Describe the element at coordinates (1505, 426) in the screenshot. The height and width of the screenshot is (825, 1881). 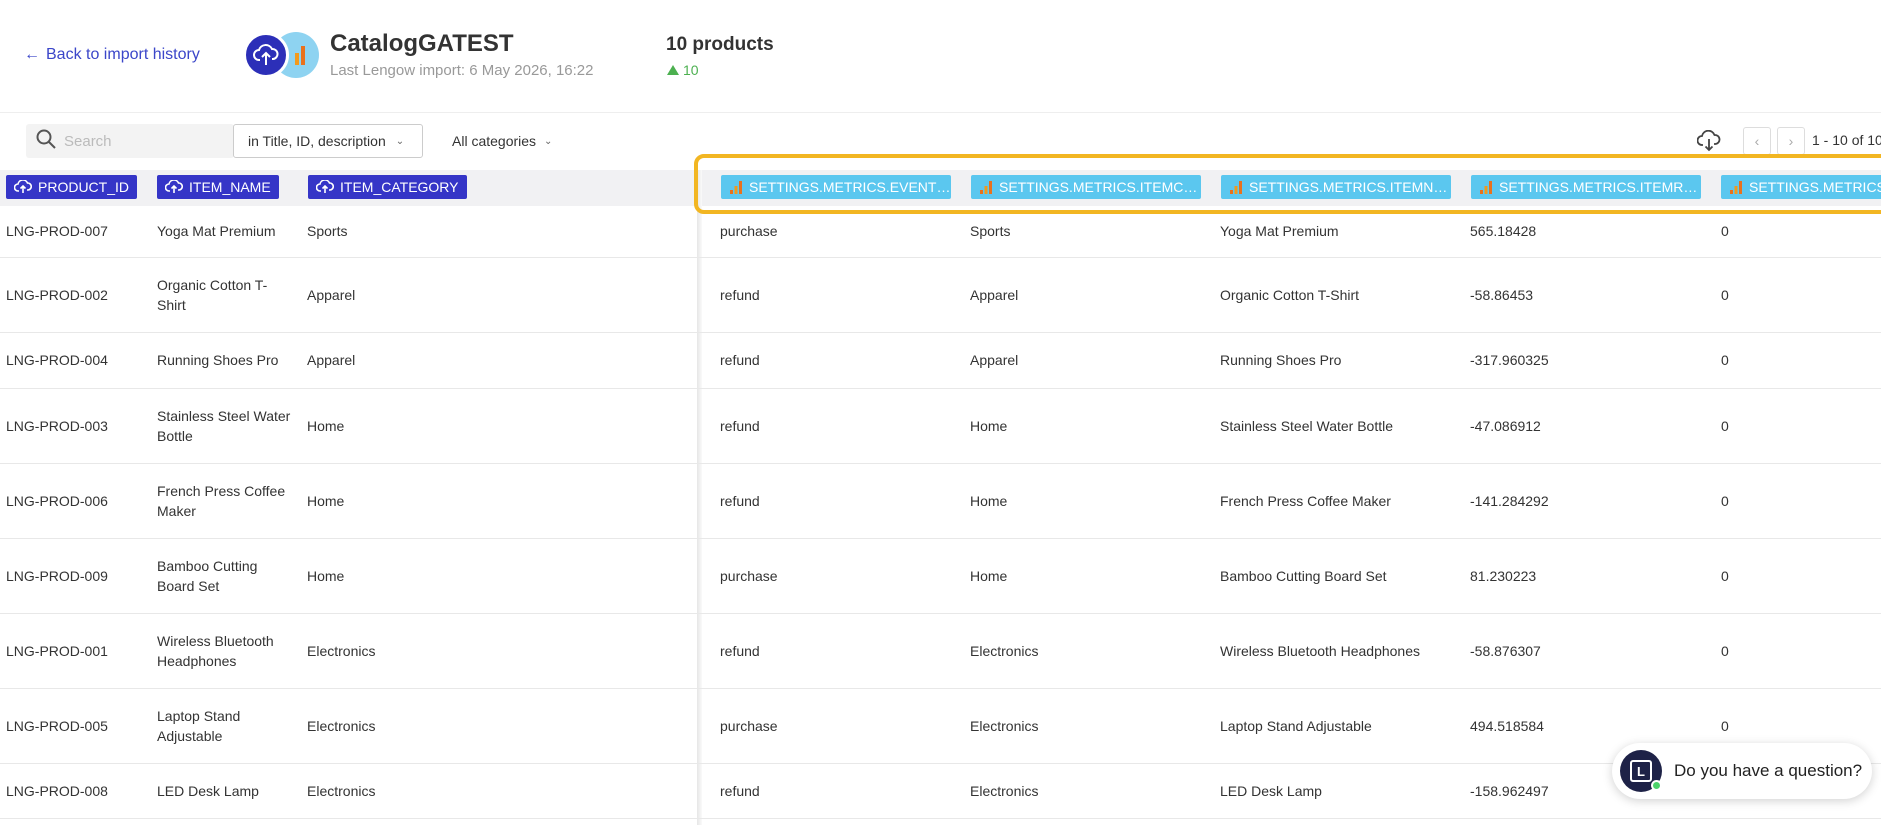
I see `cell-itemr: -47.086912` at that location.